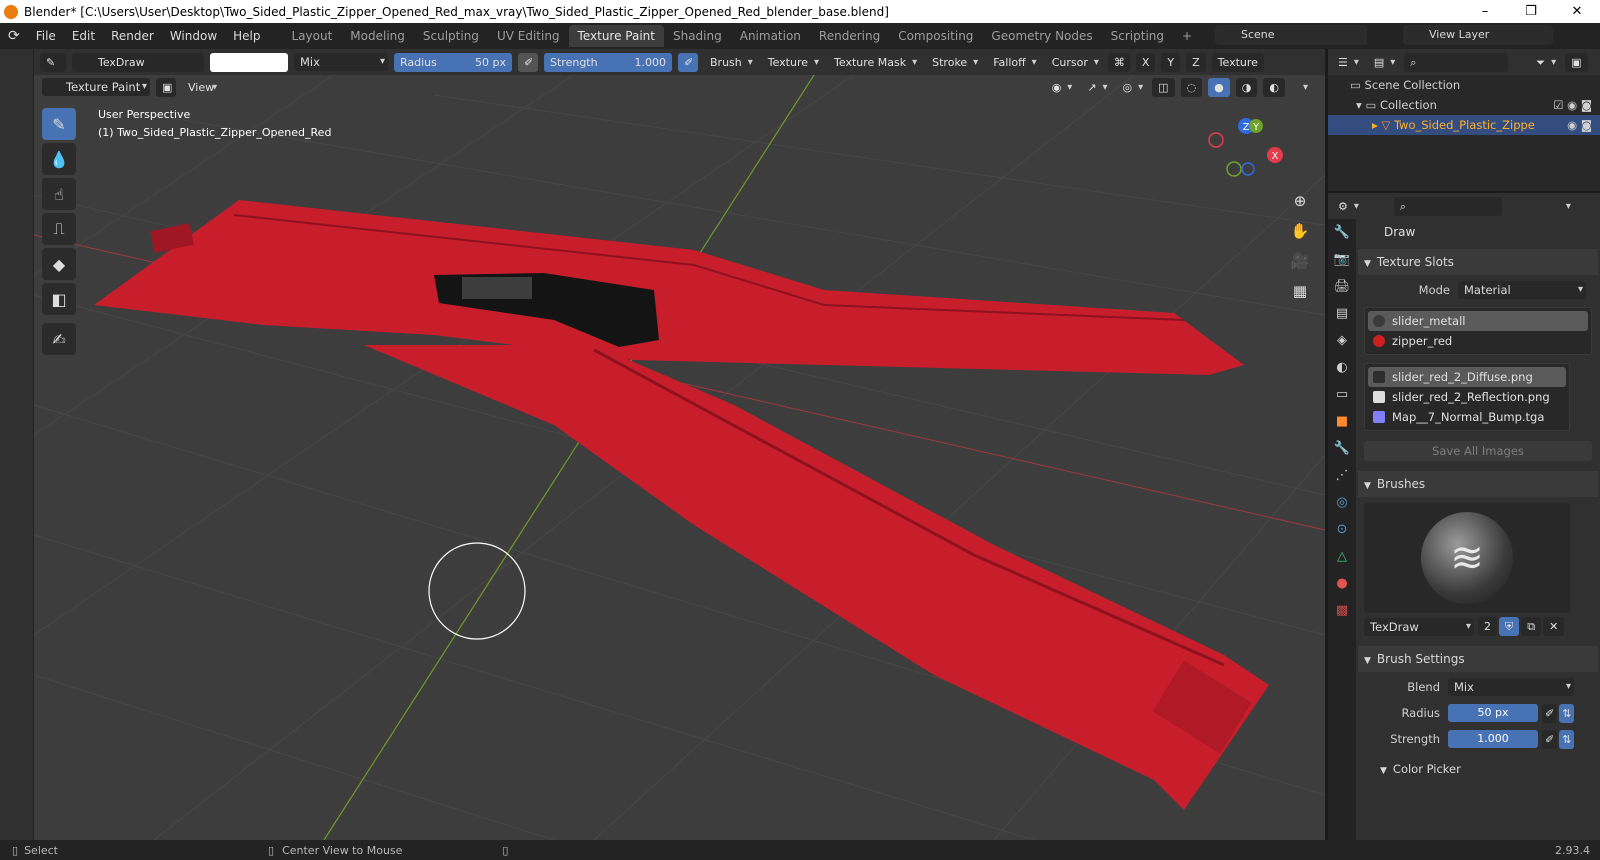  What do you see at coordinates (1478, 451) in the screenshot?
I see `save-all-images-button: Save All Images` at bounding box center [1478, 451].